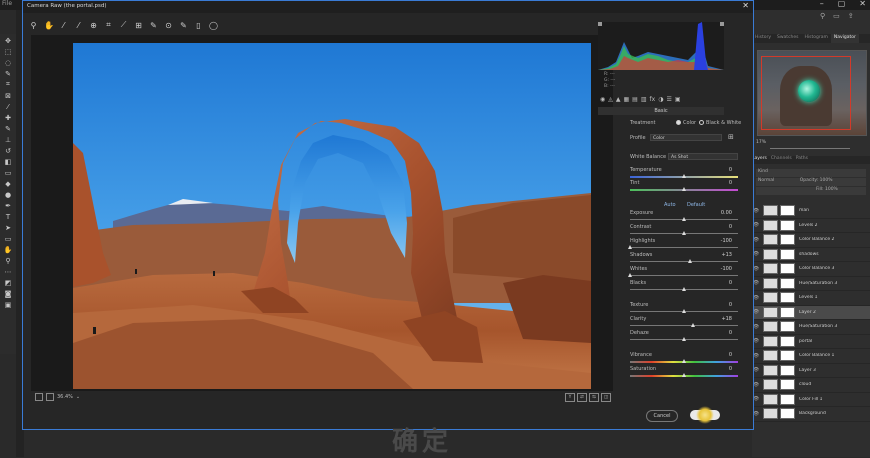 This screenshot has height=458, width=870. What do you see at coordinates (8, 84) in the screenshot?
I see `crop-tool-icon: ⌗` at bounding box center [8, 84].